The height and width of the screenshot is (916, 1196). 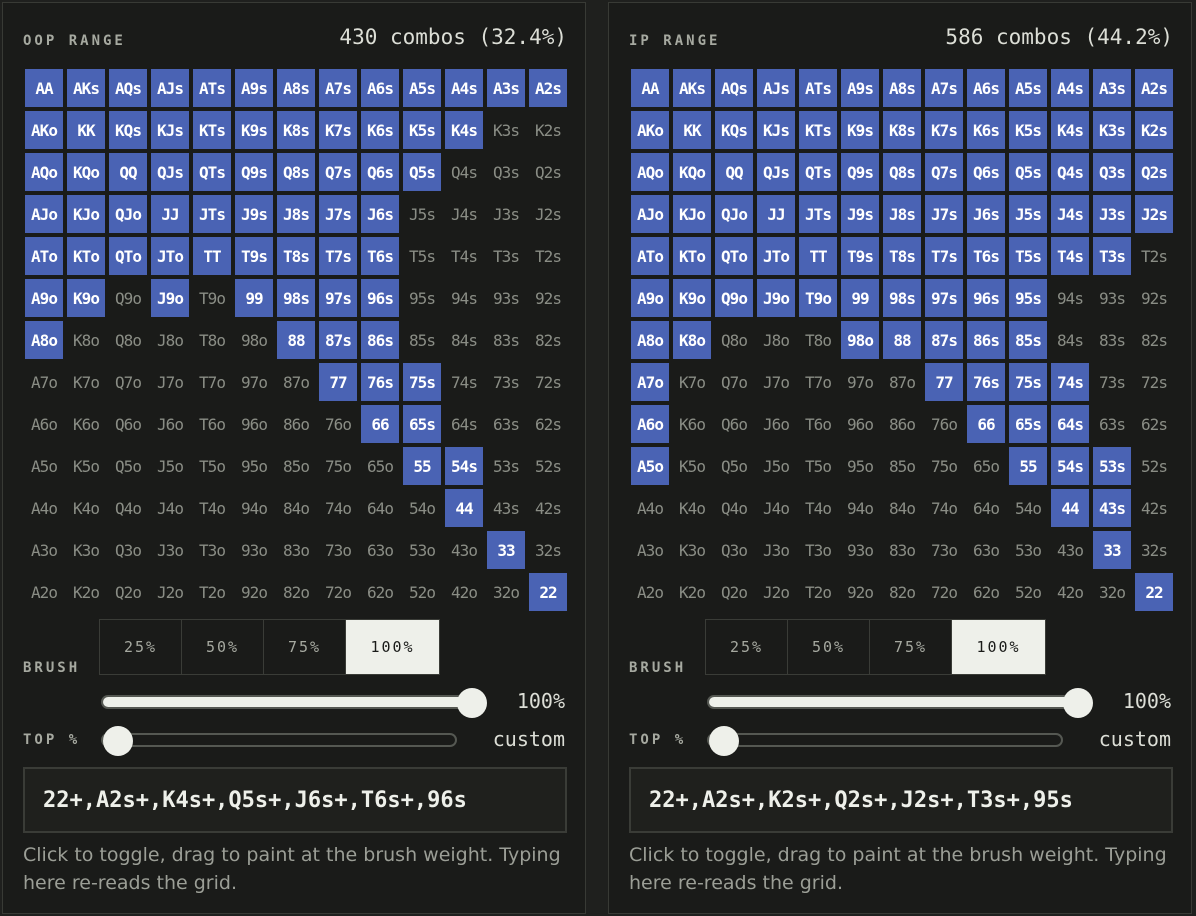 I want to click on hand-cell-t9s: T9s, so click(x=860, y=256).